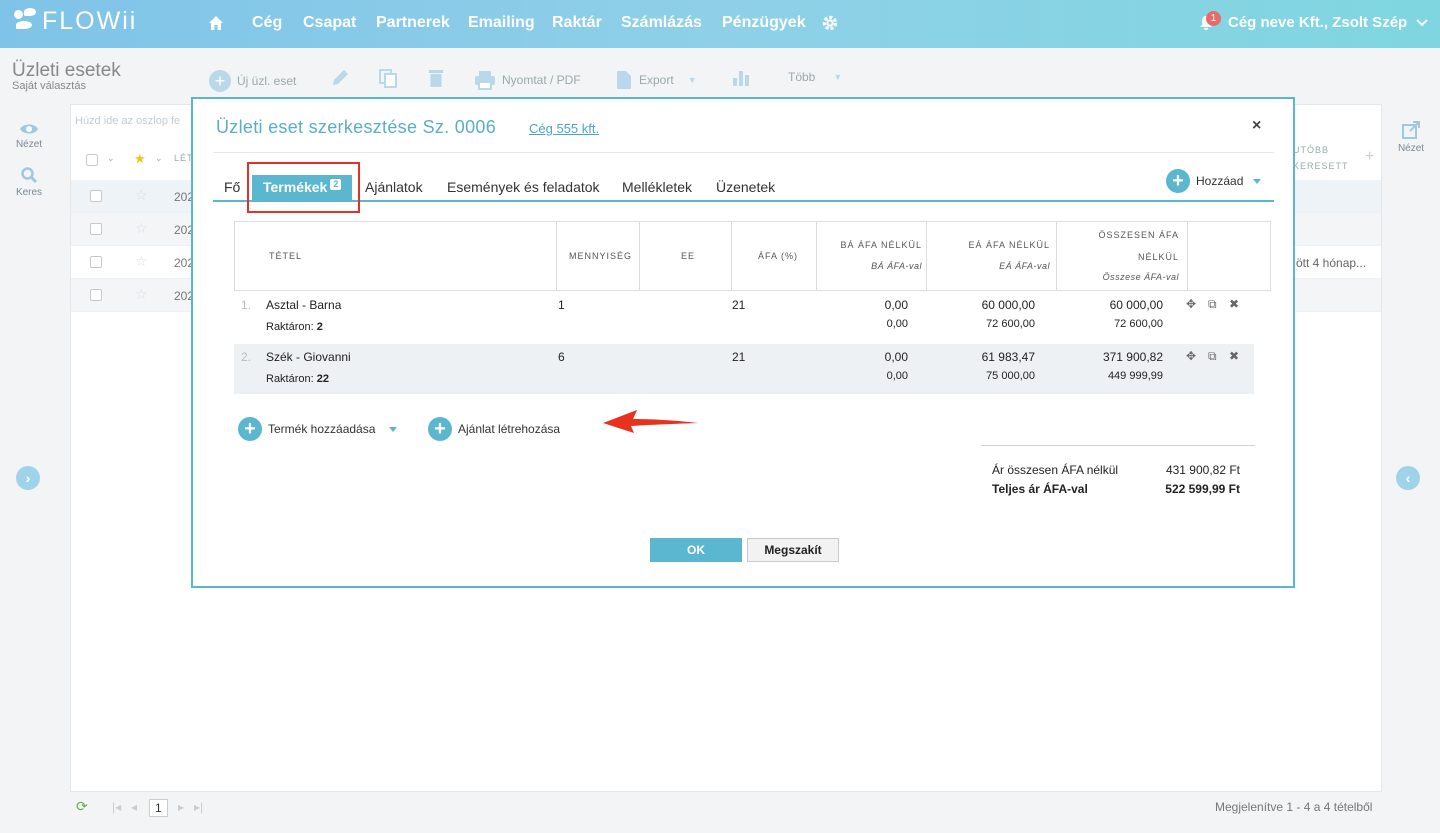  I want to click on star-filter-icon: ★, so click(140, 159).